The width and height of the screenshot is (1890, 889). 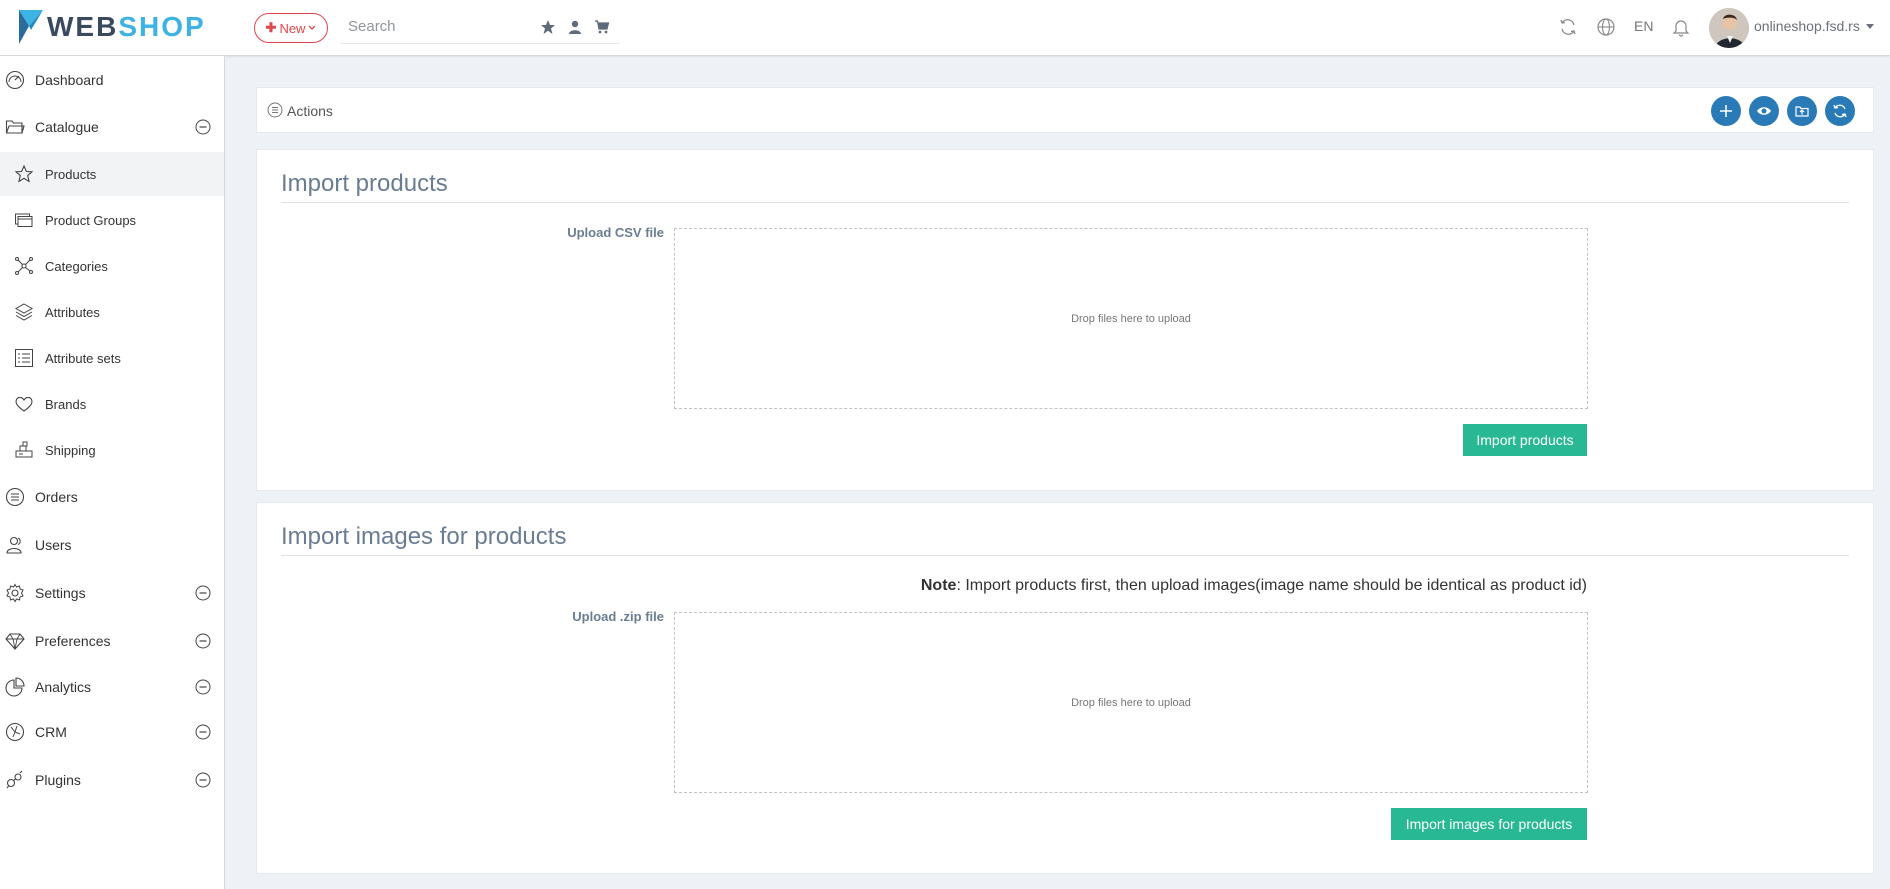 I want to click on note-label: Note, so click(x=938, y=585).